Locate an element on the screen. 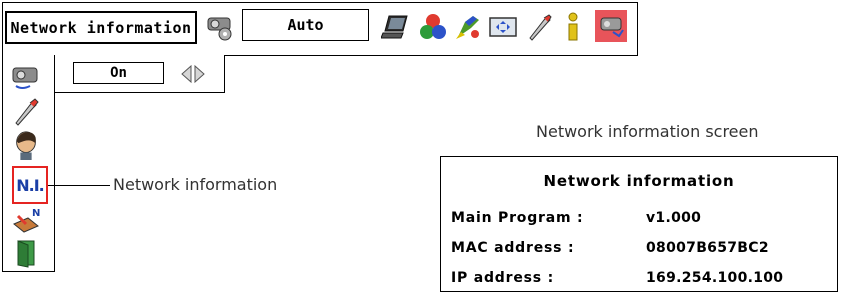 Image resolution: width=848 pixels, height=304 pixels. info-icon is located at coordinates (573, 27).